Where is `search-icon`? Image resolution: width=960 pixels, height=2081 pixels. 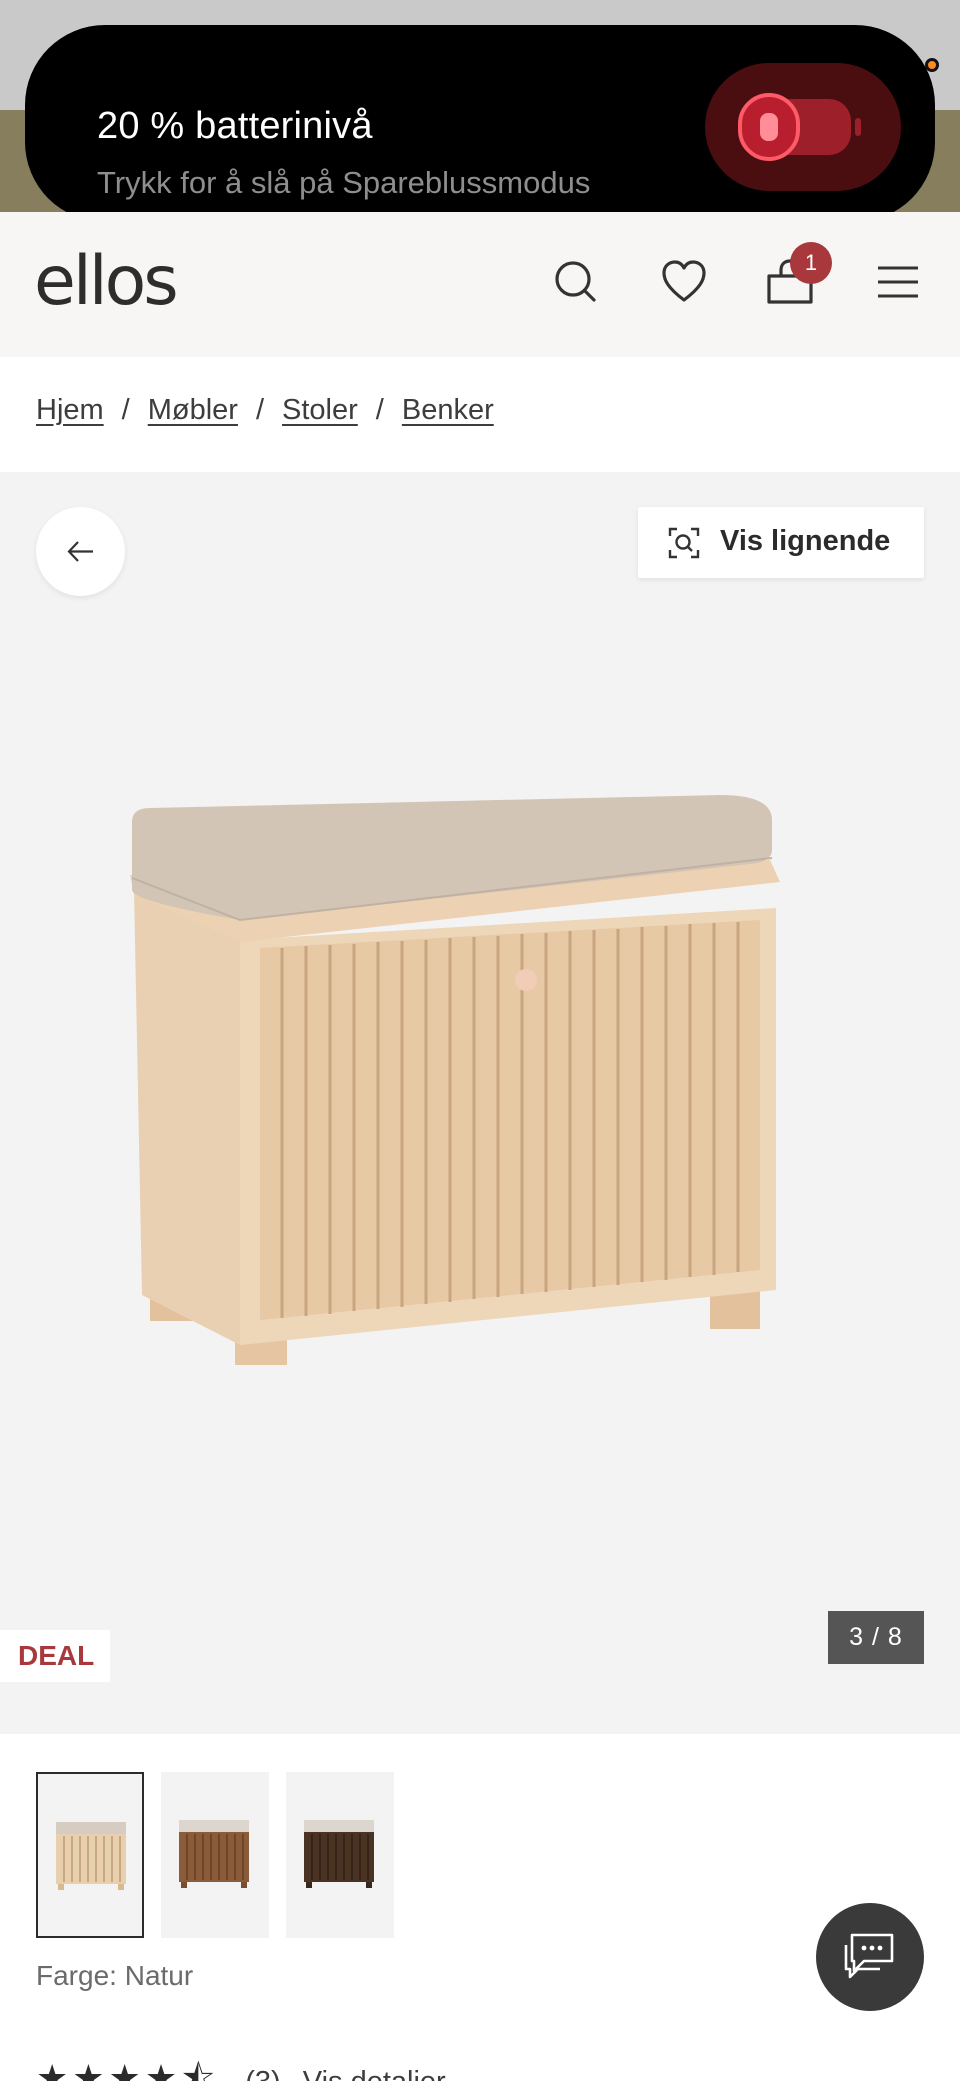
search-icon is located at coordinates (576, 282).